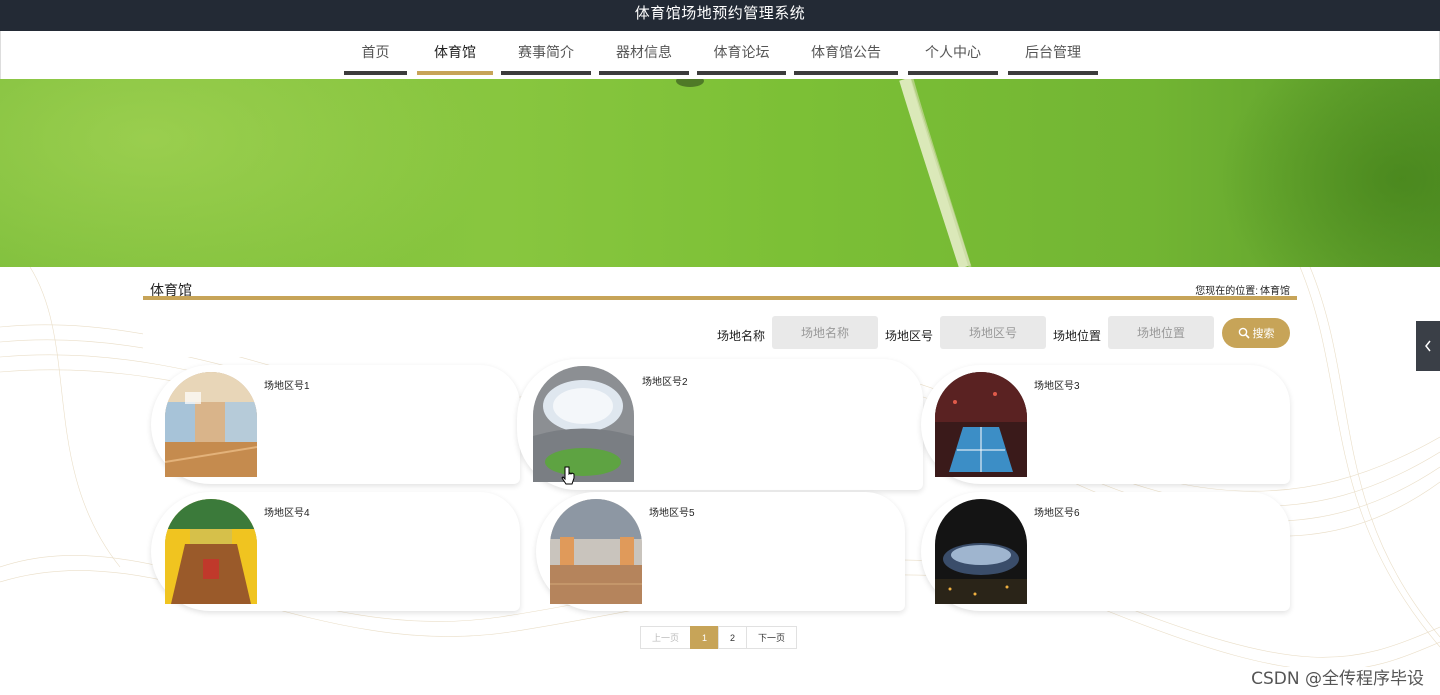  I want to click on indoor-hall-image, so click(596, 551).